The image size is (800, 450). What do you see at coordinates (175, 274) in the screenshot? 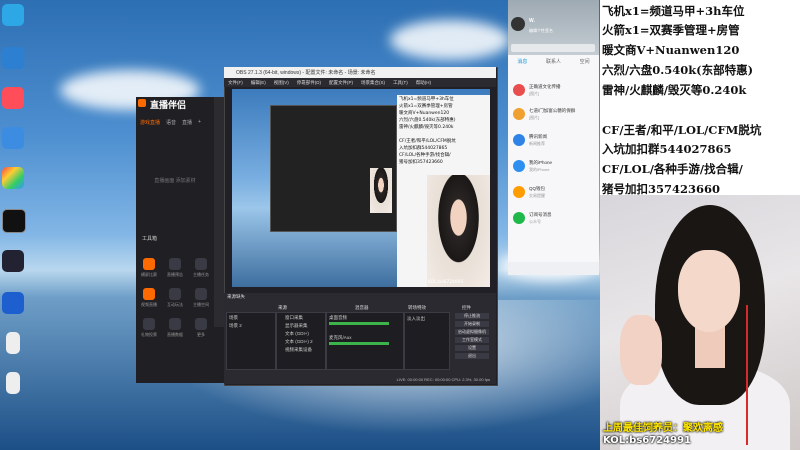
I see `tool-label: 直播预告` at bounding box center [175, 274].